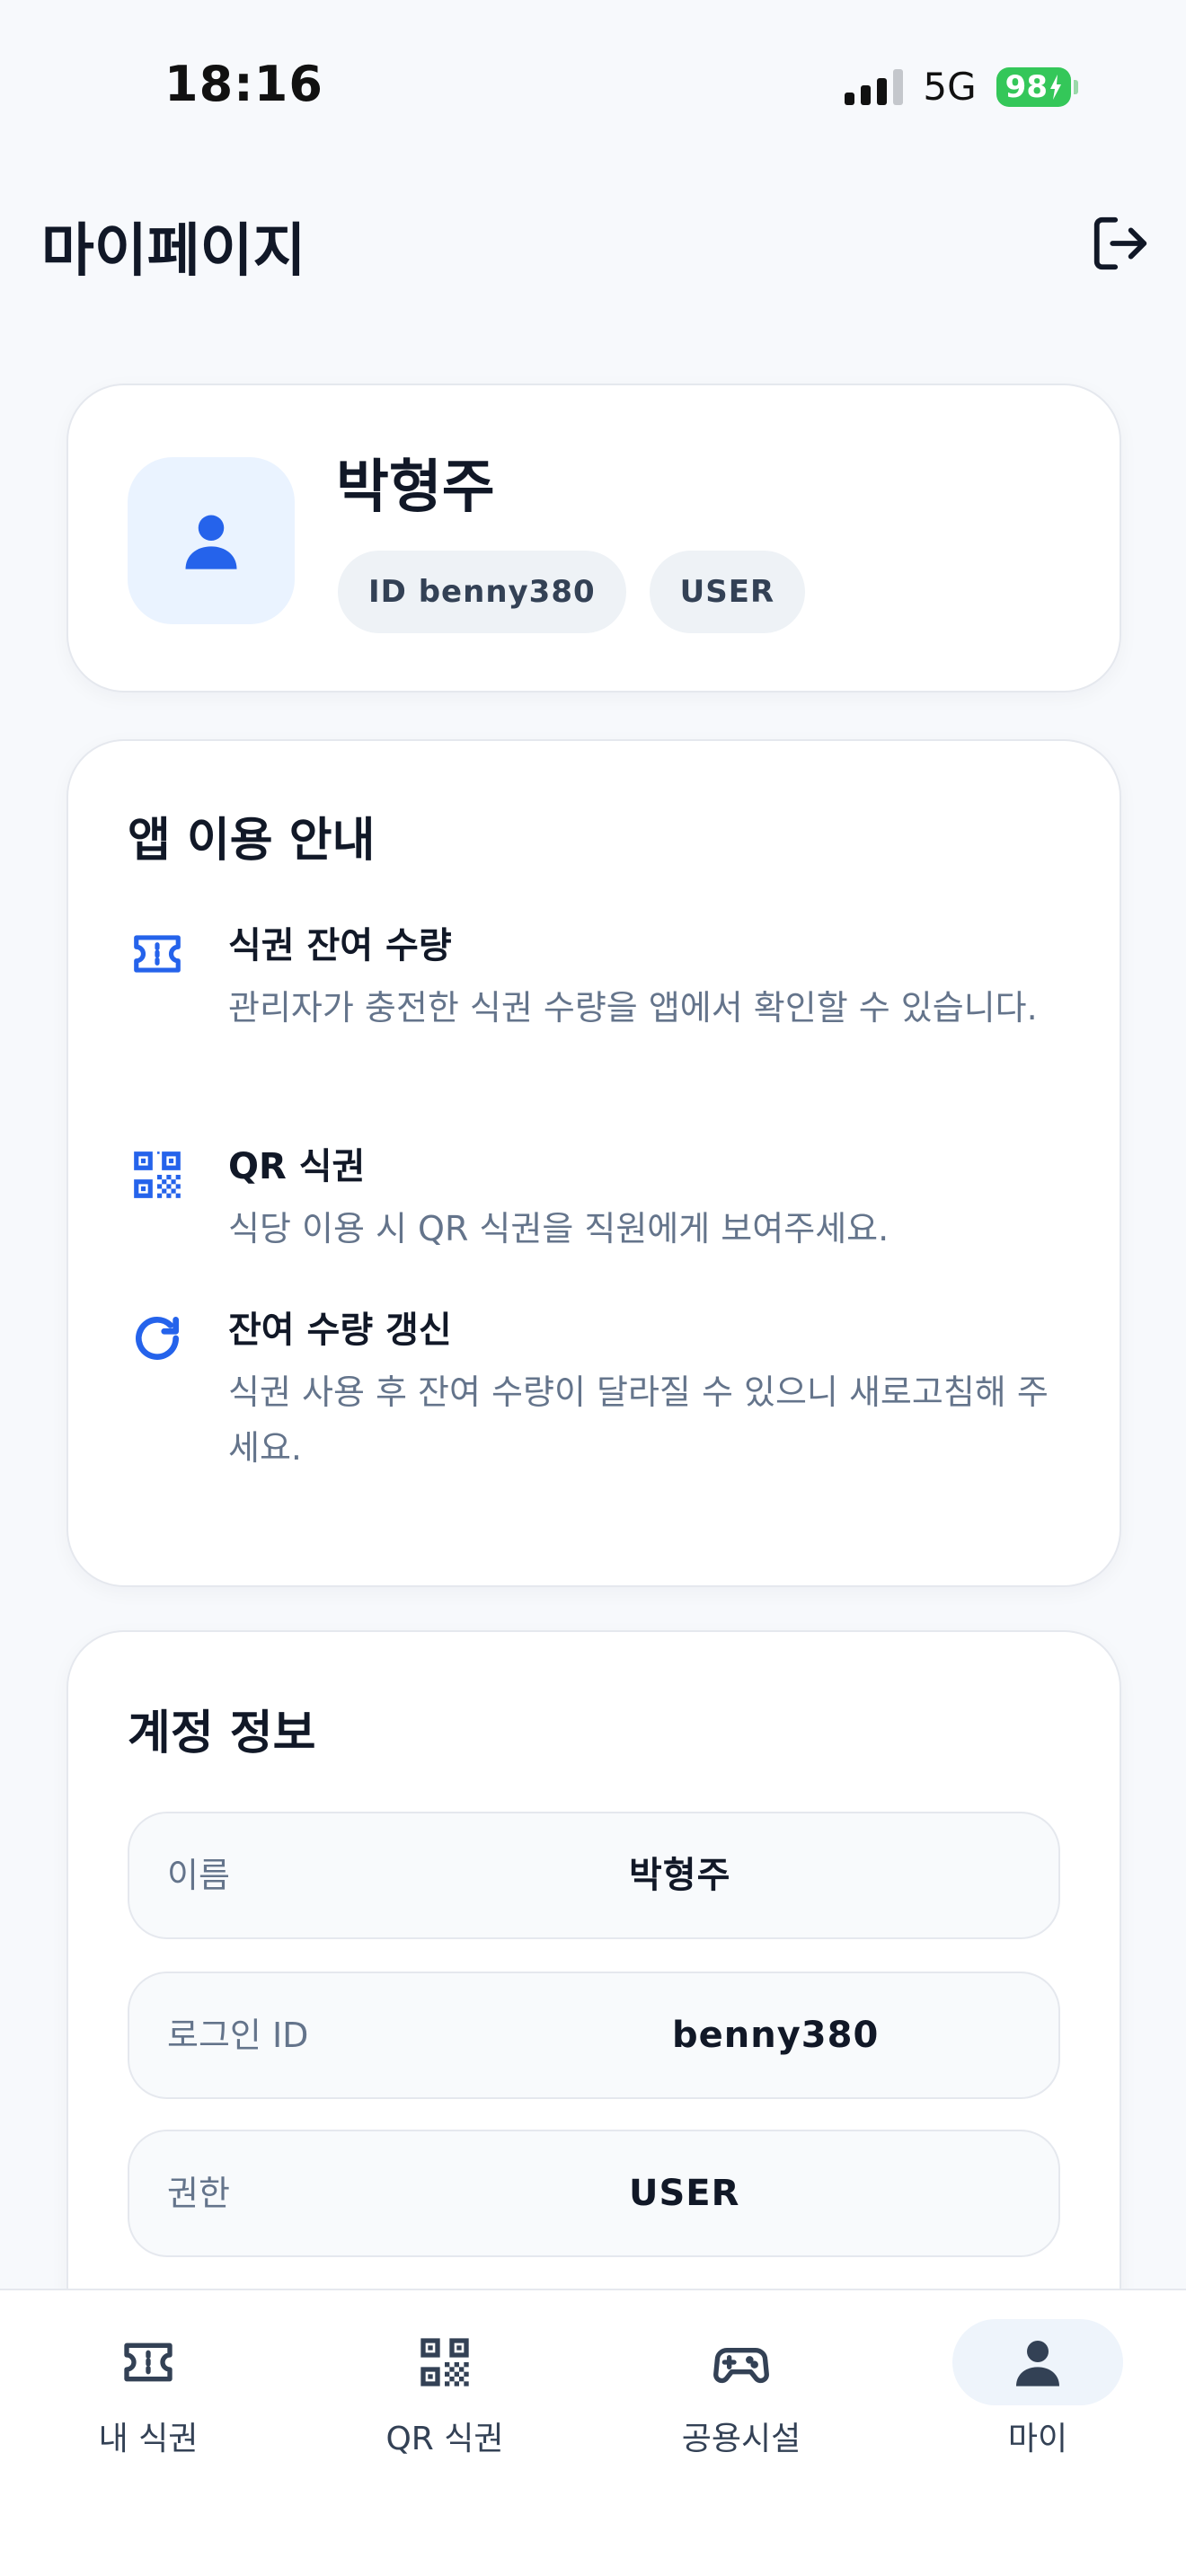 The image size is (1186, 2576). I want to click on nav-item-my-tickets: 내 식권, so click(148, 2380).